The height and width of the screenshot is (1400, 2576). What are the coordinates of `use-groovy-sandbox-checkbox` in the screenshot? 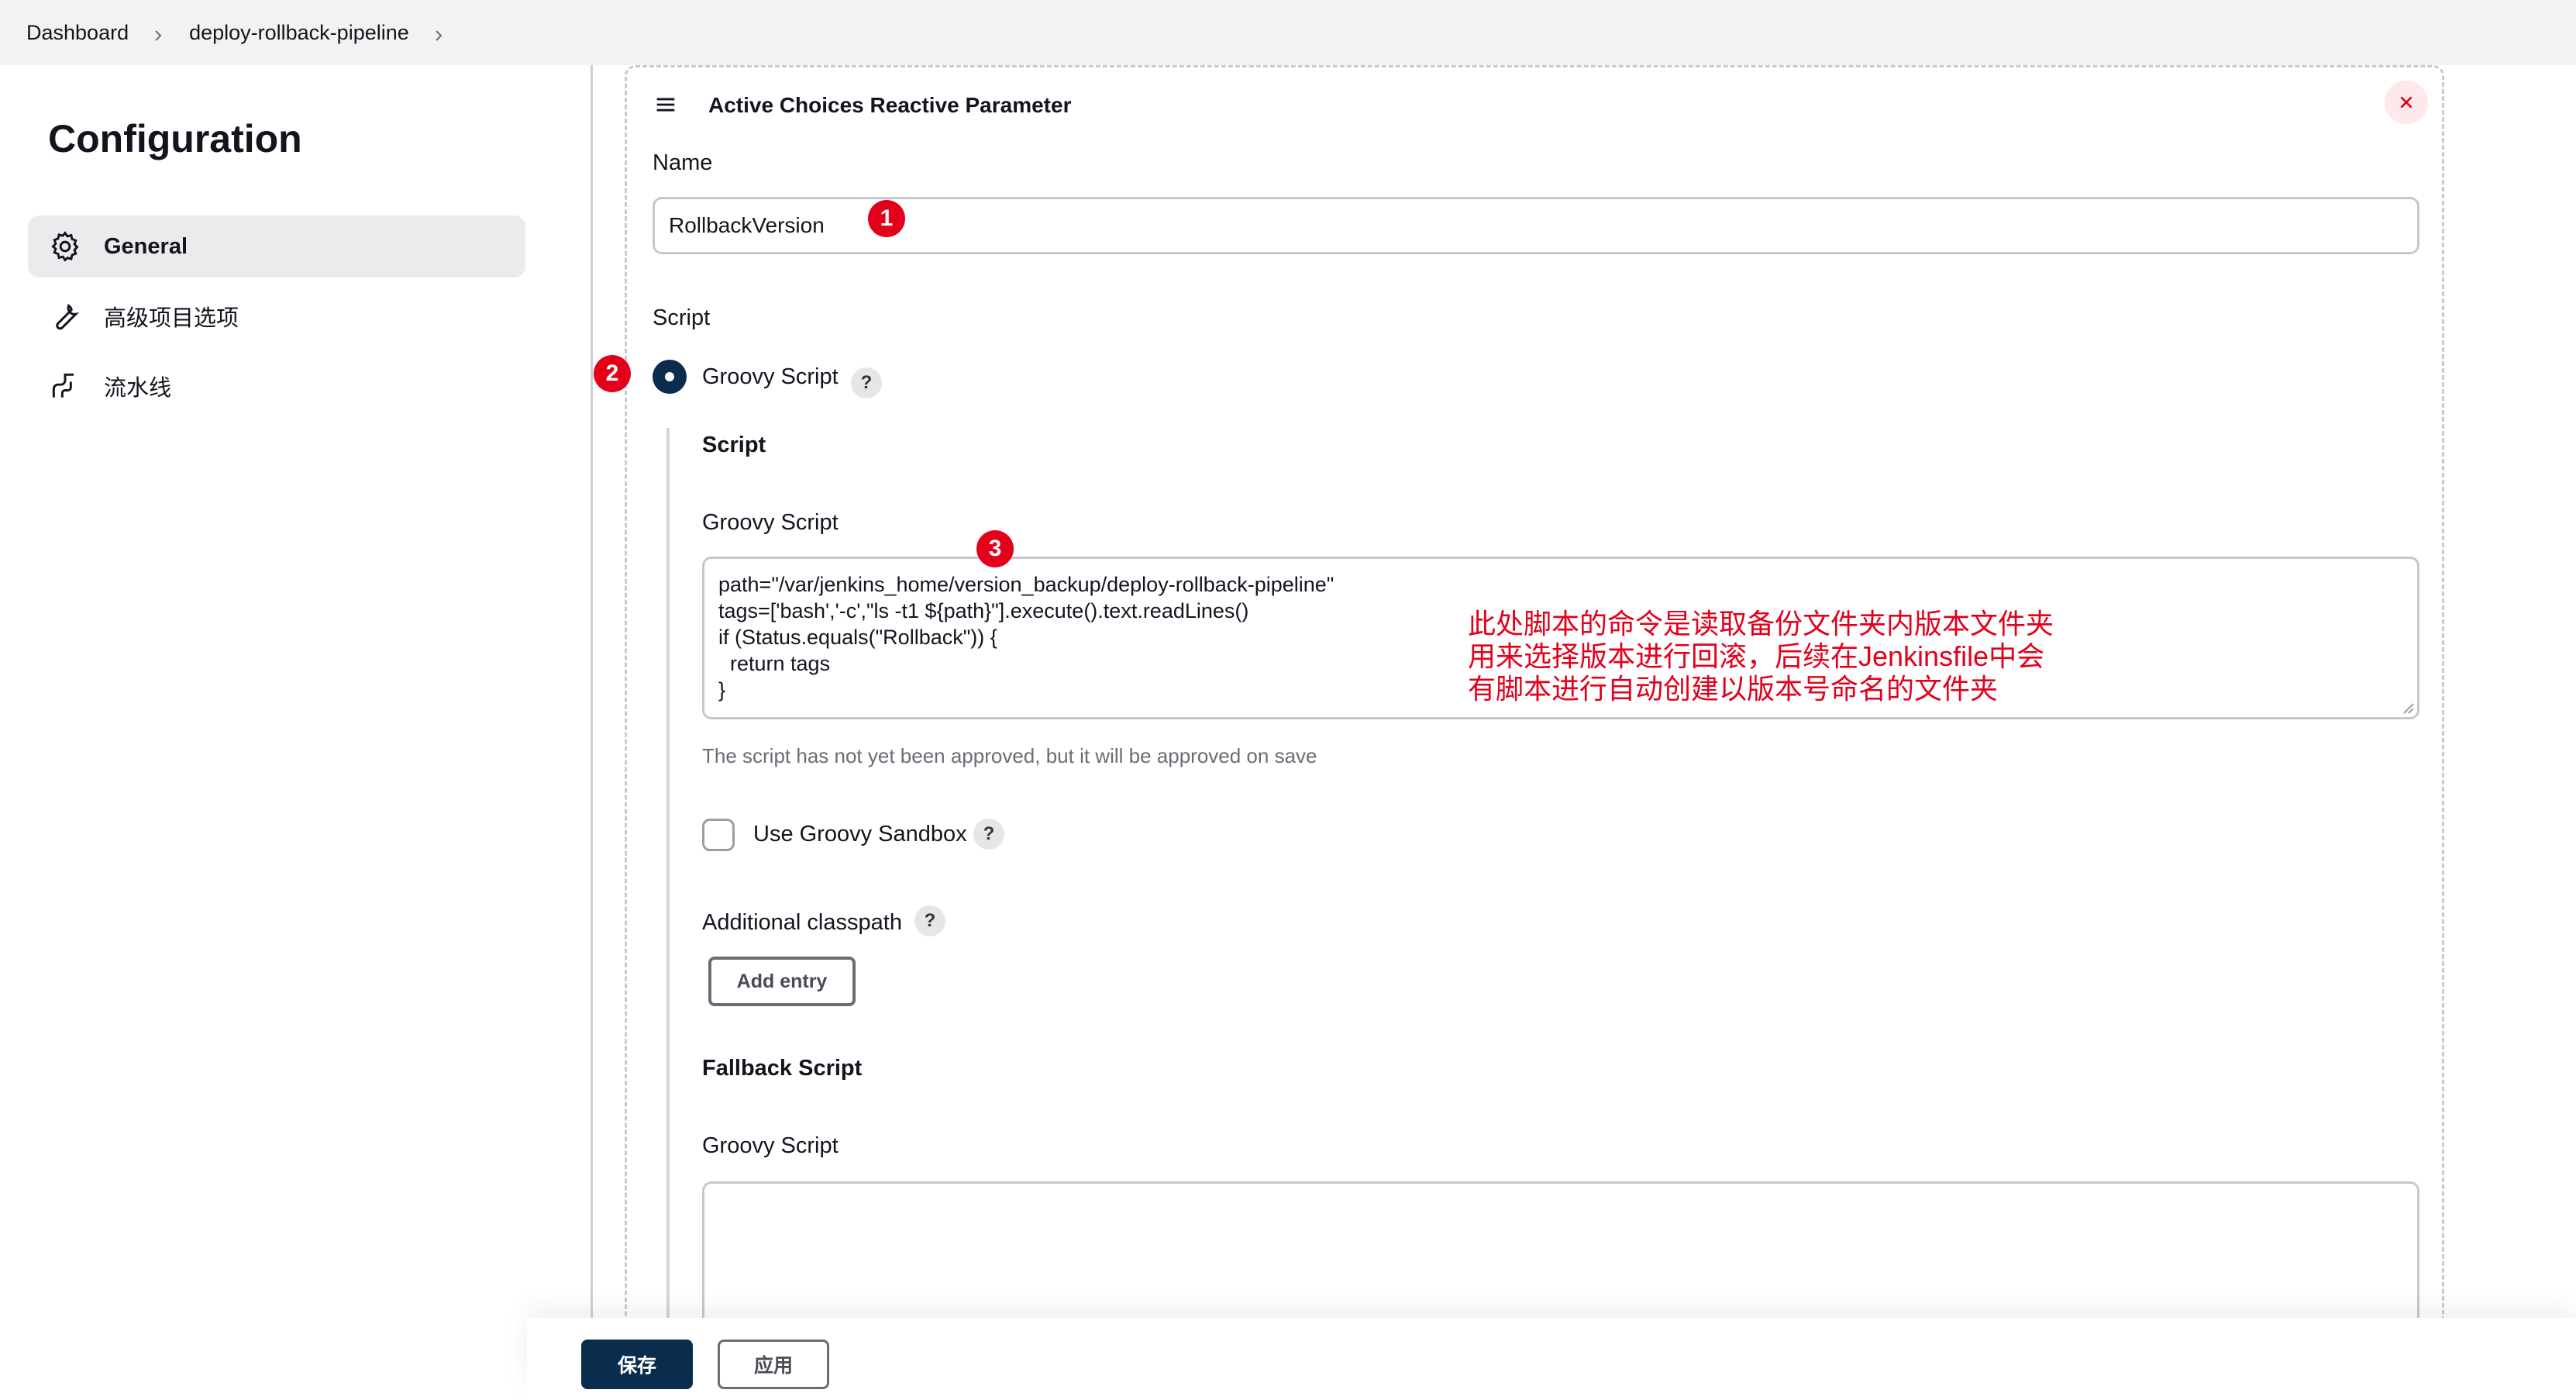 It's located at (718, 835).